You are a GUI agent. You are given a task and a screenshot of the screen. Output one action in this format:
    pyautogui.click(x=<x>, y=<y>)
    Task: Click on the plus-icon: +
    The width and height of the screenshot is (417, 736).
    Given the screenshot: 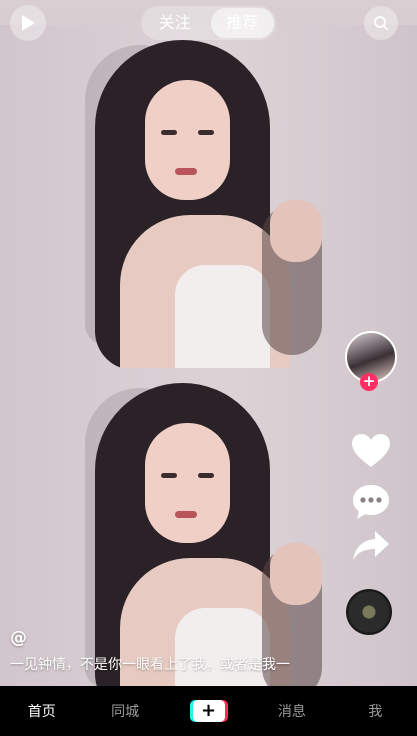 What is the action you would take?
    pyautogui.click(x=208, y=711)
    